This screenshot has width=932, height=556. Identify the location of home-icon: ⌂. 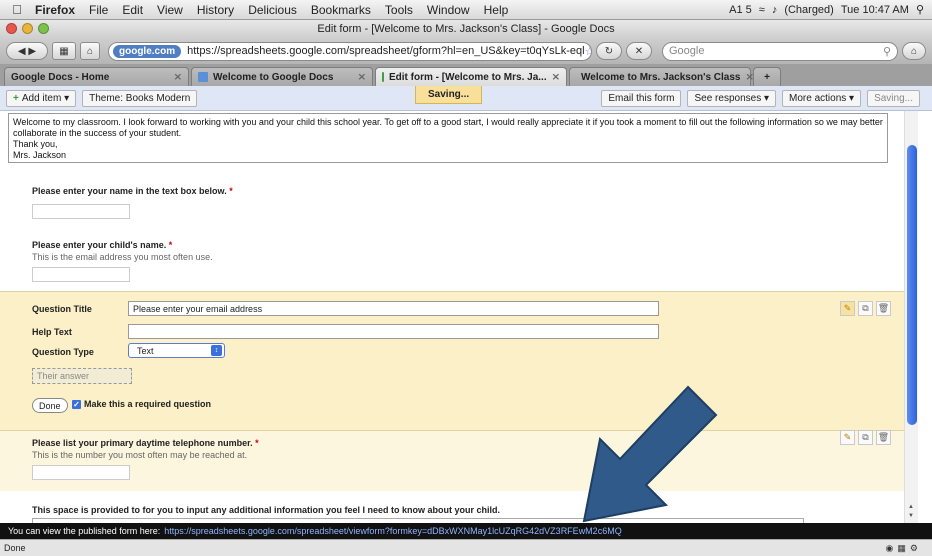
(90, 51).